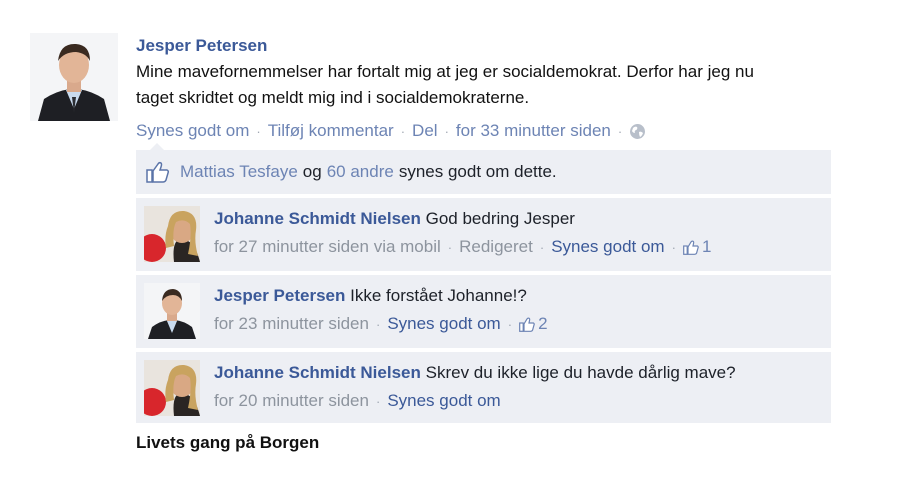 The width and height of the screenshot is (920, 480). I want to click on like-count-number: 1, so click(706, 246).